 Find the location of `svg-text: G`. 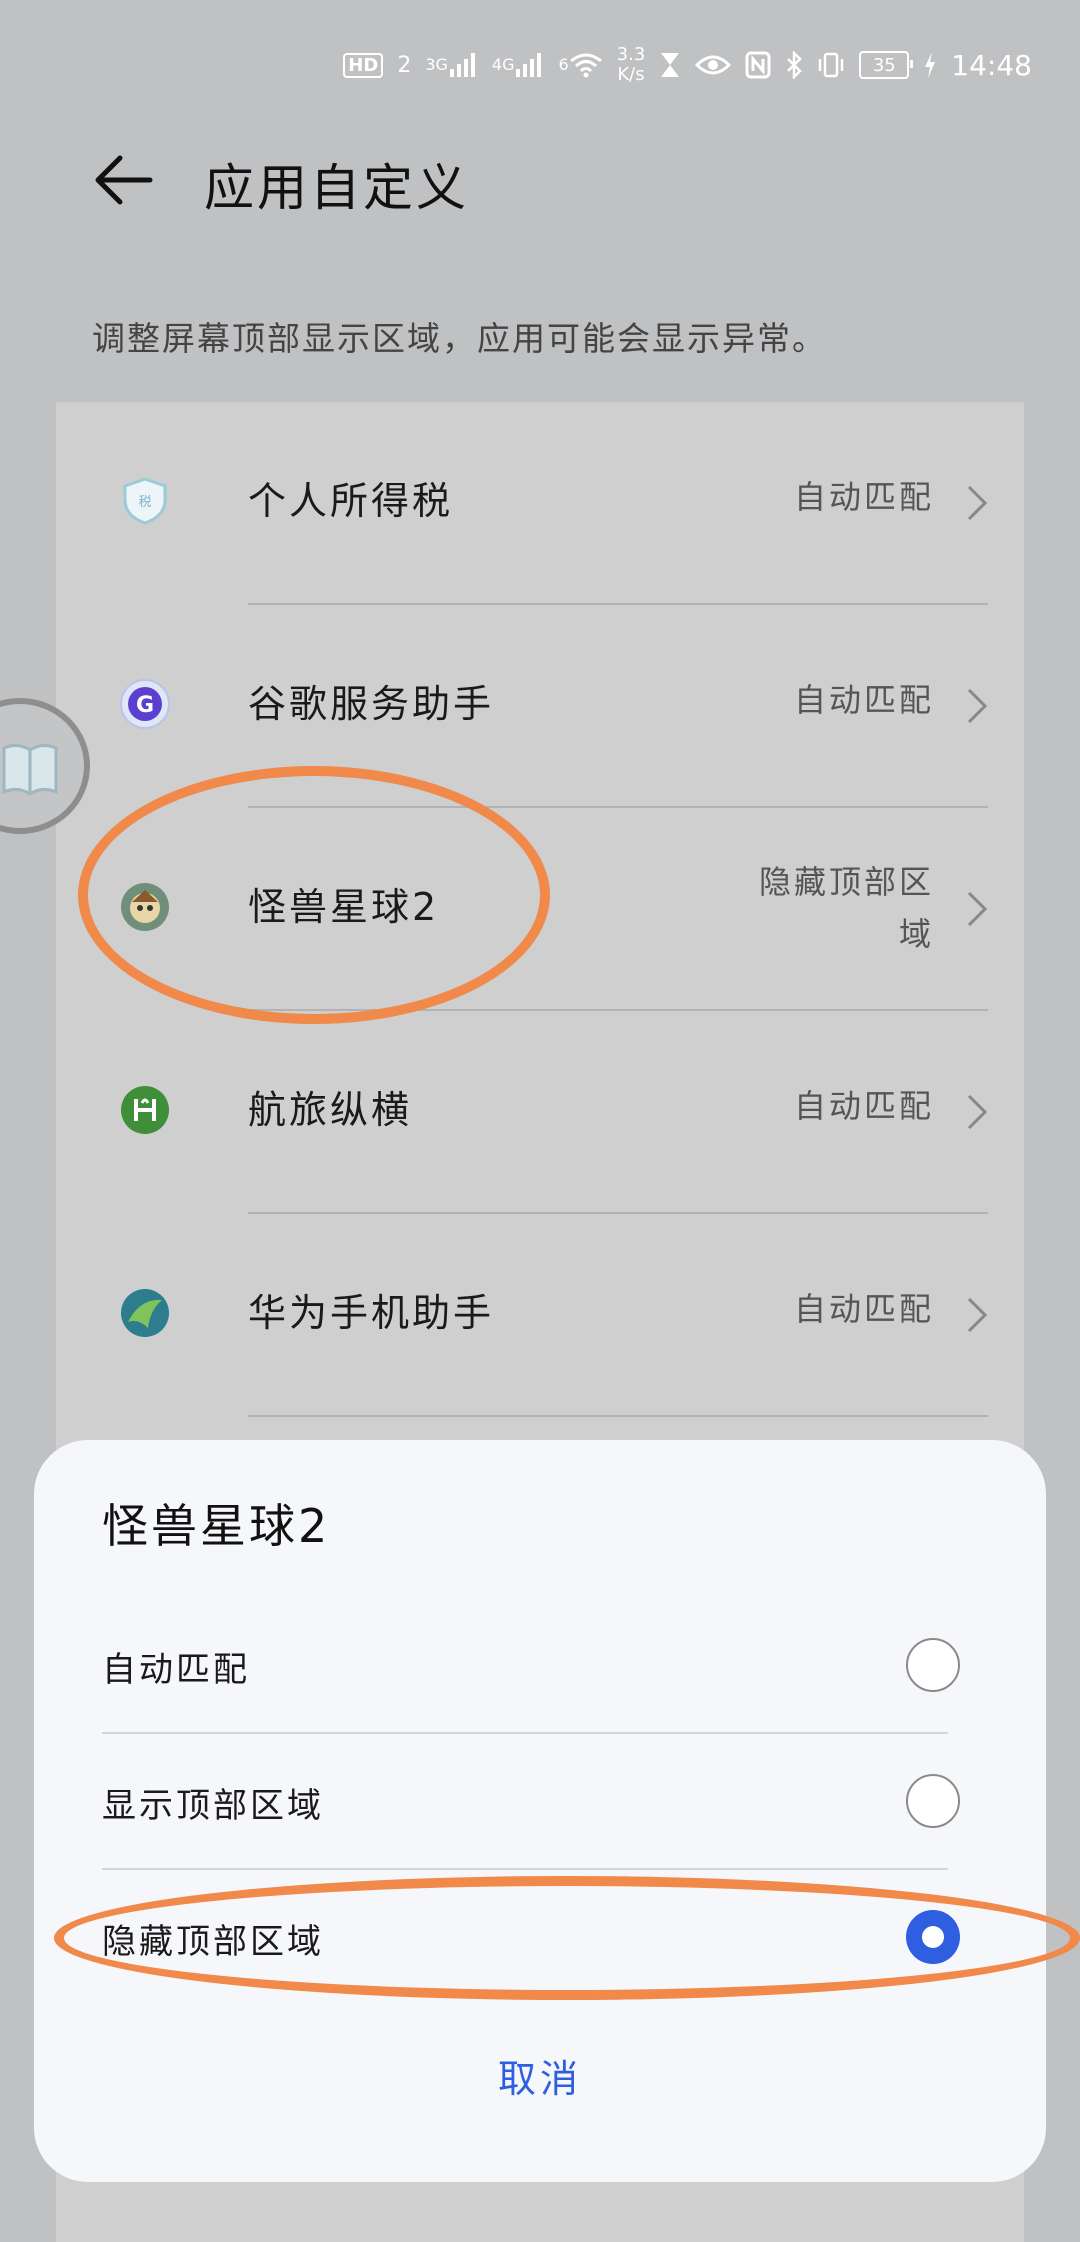

svg-text: G is located at coordinates (145, 705).